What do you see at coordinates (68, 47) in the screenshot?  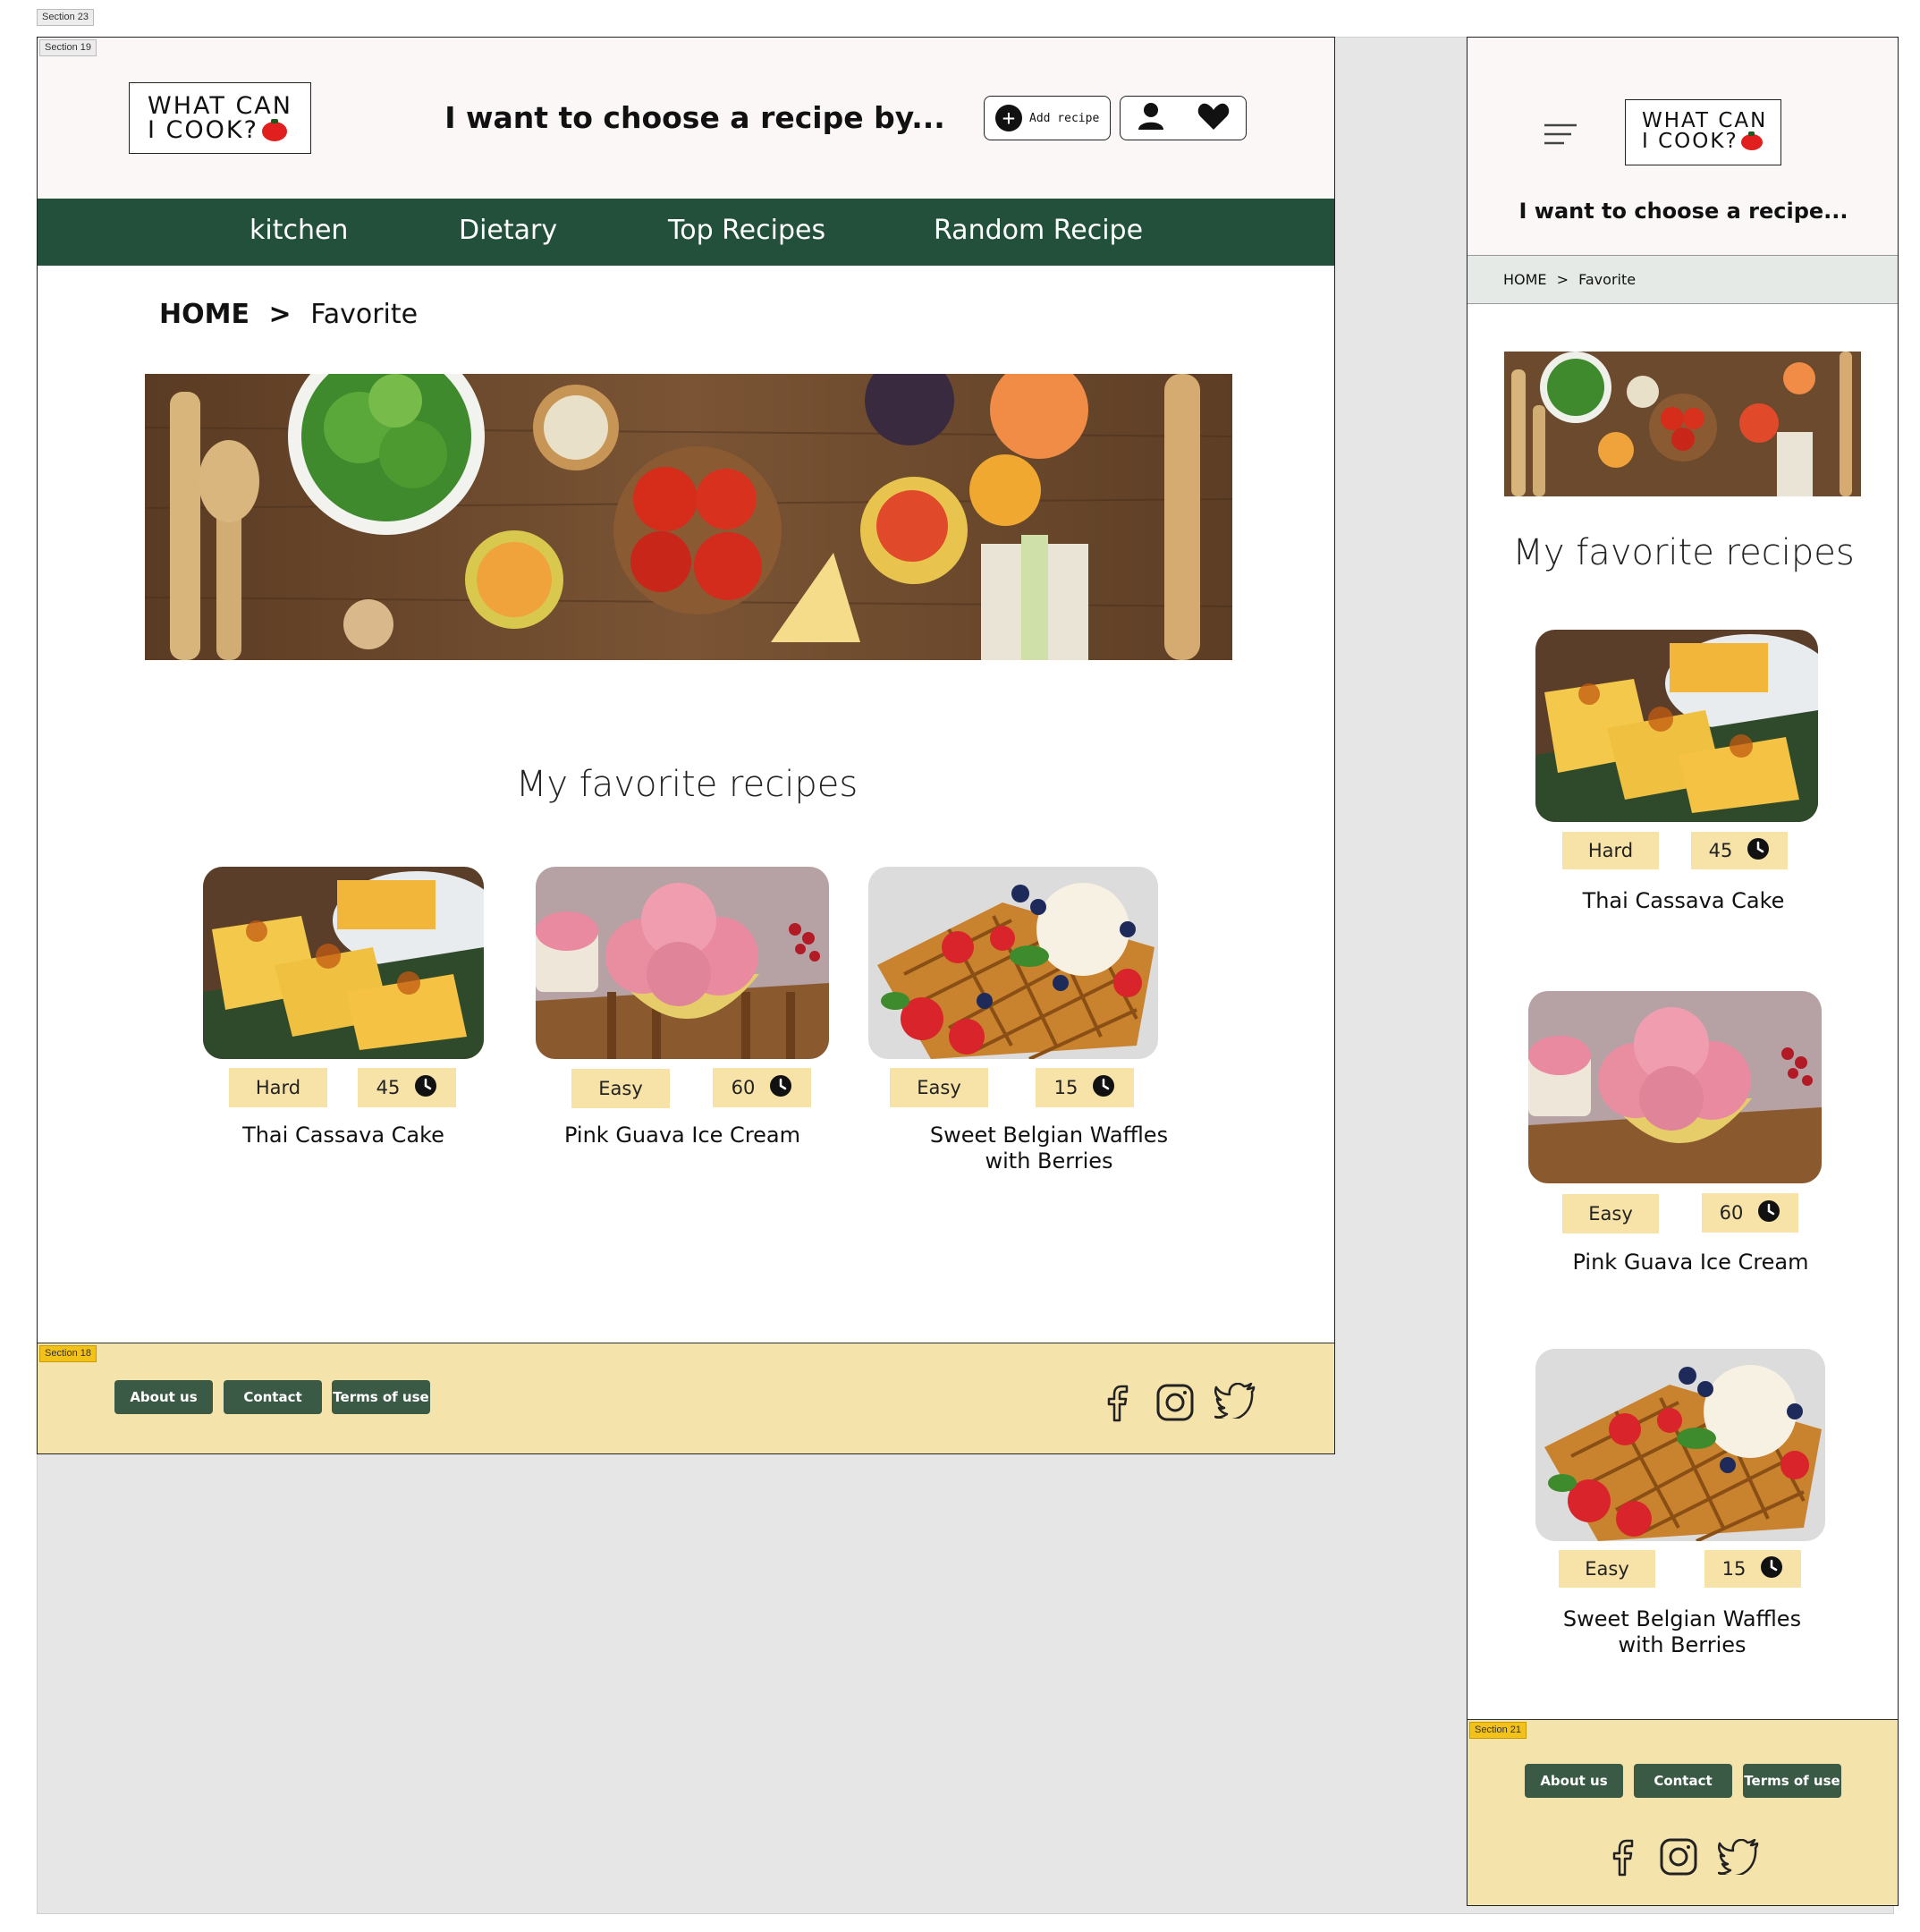 I see `section-tag-desktop: Section 19` at bounding box center [68, 47].